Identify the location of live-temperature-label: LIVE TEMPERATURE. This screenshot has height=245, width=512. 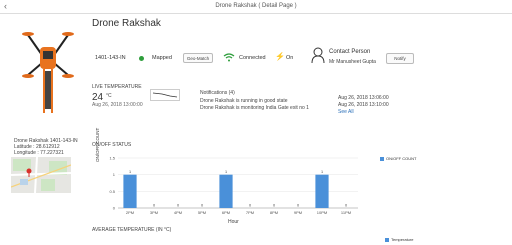
(117, 87).